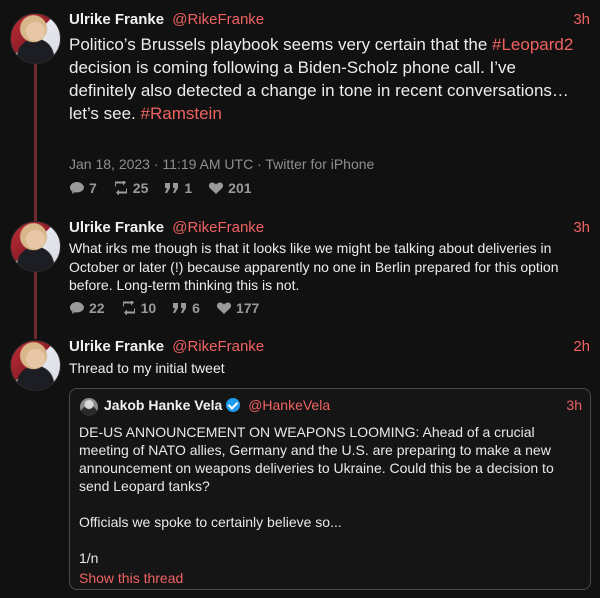 The width and height of the screenshot is (600, 598). I want to click on quoted-avatar, so click(89, 407).